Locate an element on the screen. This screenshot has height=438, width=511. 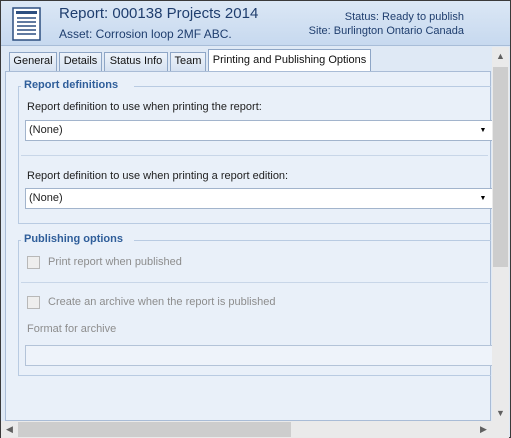
scroll-right-arrow-icon: ▶ is located at coordinates (483, 429).